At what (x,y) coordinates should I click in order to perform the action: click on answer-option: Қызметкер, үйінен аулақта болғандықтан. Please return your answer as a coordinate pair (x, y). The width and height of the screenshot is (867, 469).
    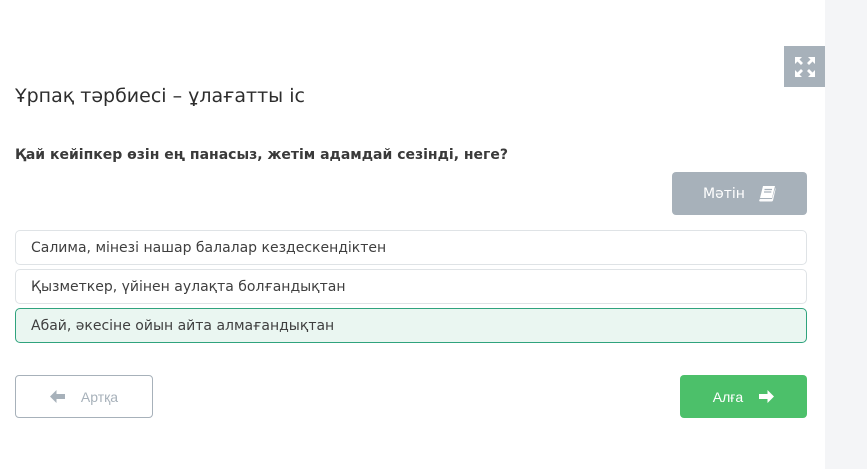
    Looking at the image, I should click on (411, 286).